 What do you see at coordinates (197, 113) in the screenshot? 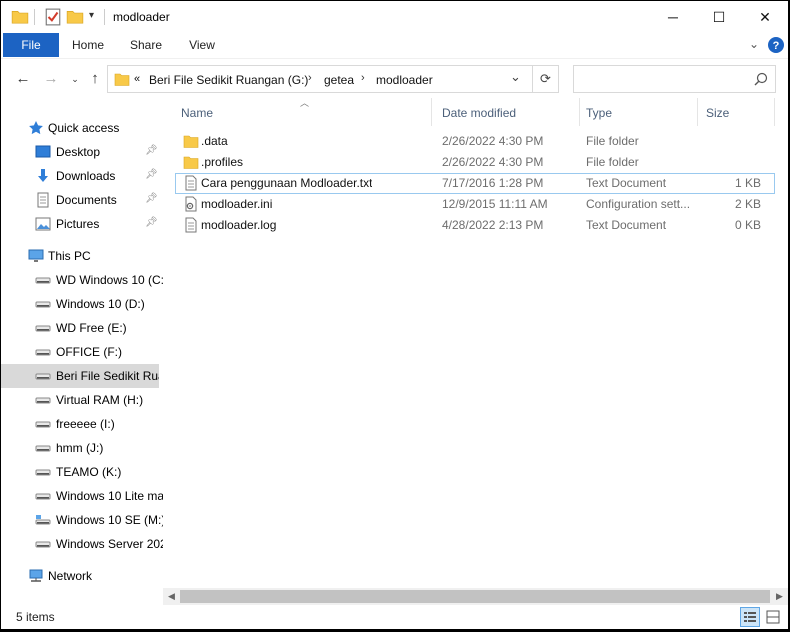
I see `column-label: Name` at bounding box center [197, 113].